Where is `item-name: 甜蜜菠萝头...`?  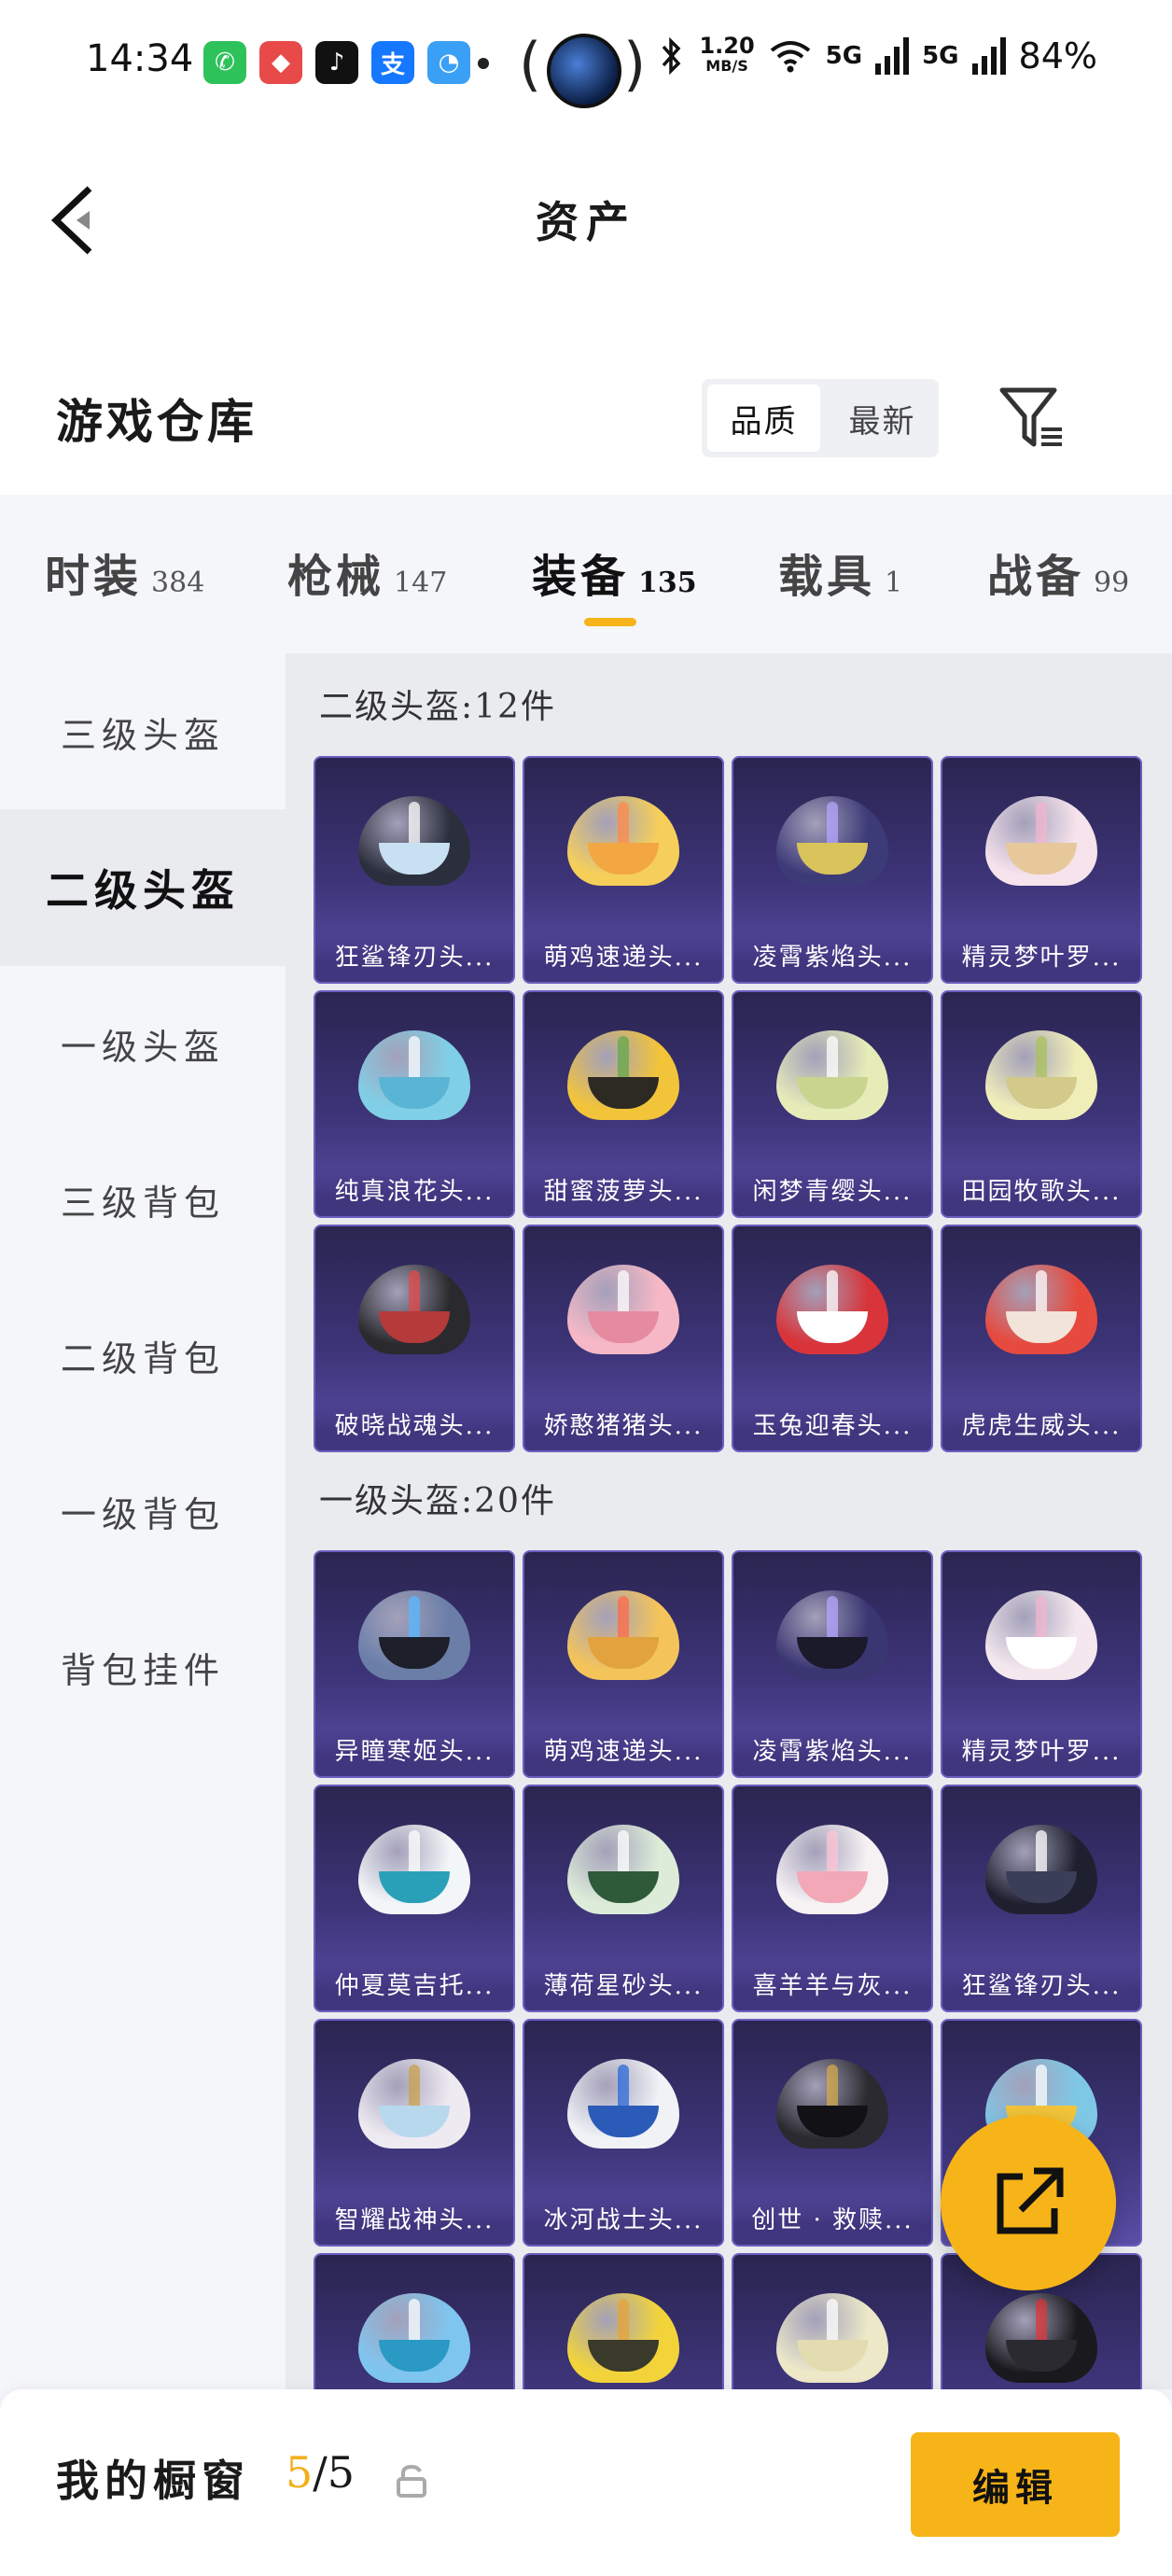
item-name: 甜蜜菠萝头... is located at coordinates (623, 1192).